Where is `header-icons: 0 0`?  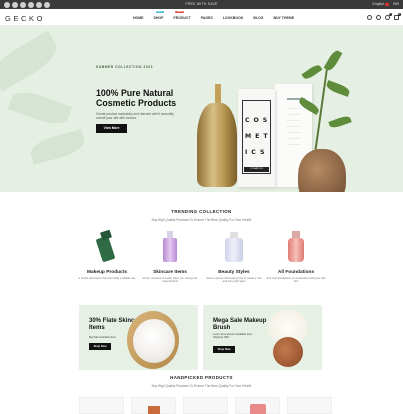
header-icons: 0 0 is located at coordinates (384, 16).